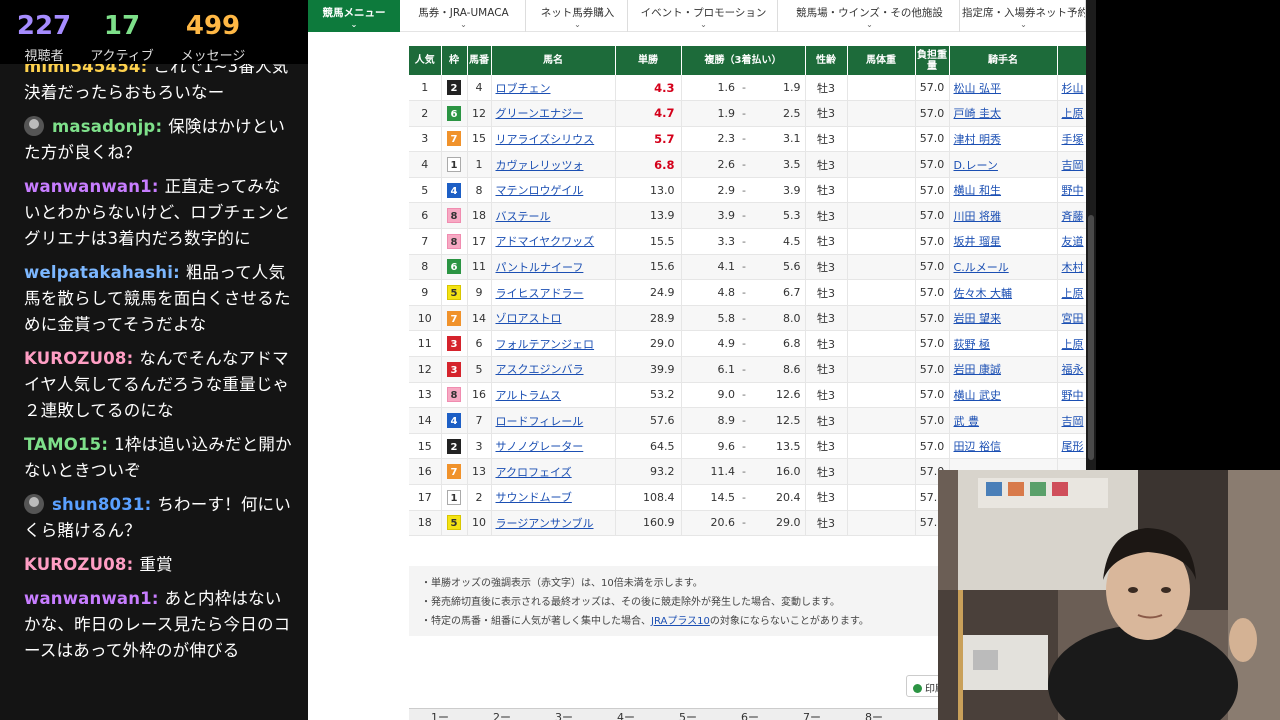  I want to click on chat-username: shun8031, so click(98, 504).